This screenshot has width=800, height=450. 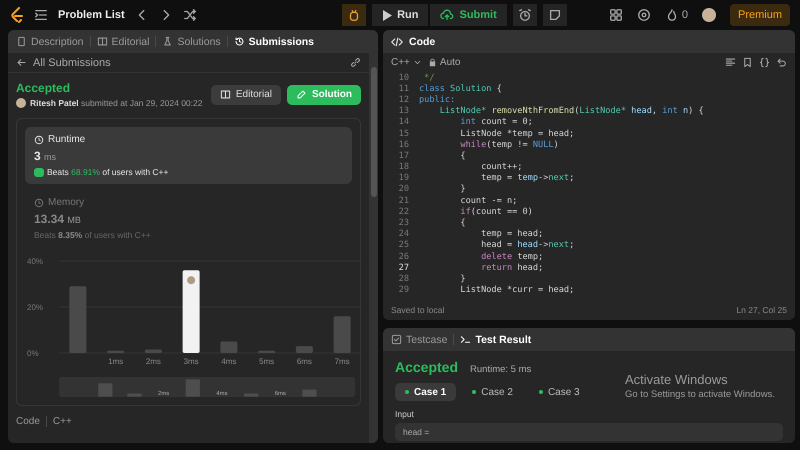 What do you see at coordinates (404, 189) in the screenshot?
I see `line-number: 20` at bounding box center [404, 189].